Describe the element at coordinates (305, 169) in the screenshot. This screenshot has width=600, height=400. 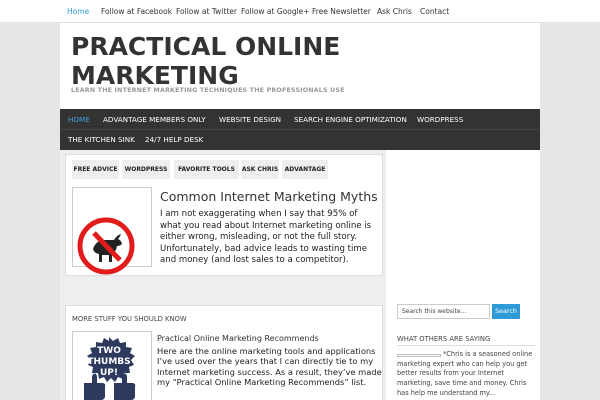
I see `tab-advantage: ADVANTAGE` at that location.